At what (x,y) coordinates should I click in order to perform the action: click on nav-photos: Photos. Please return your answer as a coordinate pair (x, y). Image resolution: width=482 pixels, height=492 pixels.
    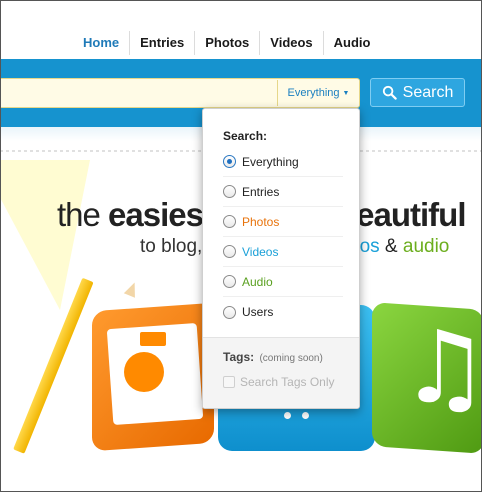
    Looking at the image, I should click on (226, 43).